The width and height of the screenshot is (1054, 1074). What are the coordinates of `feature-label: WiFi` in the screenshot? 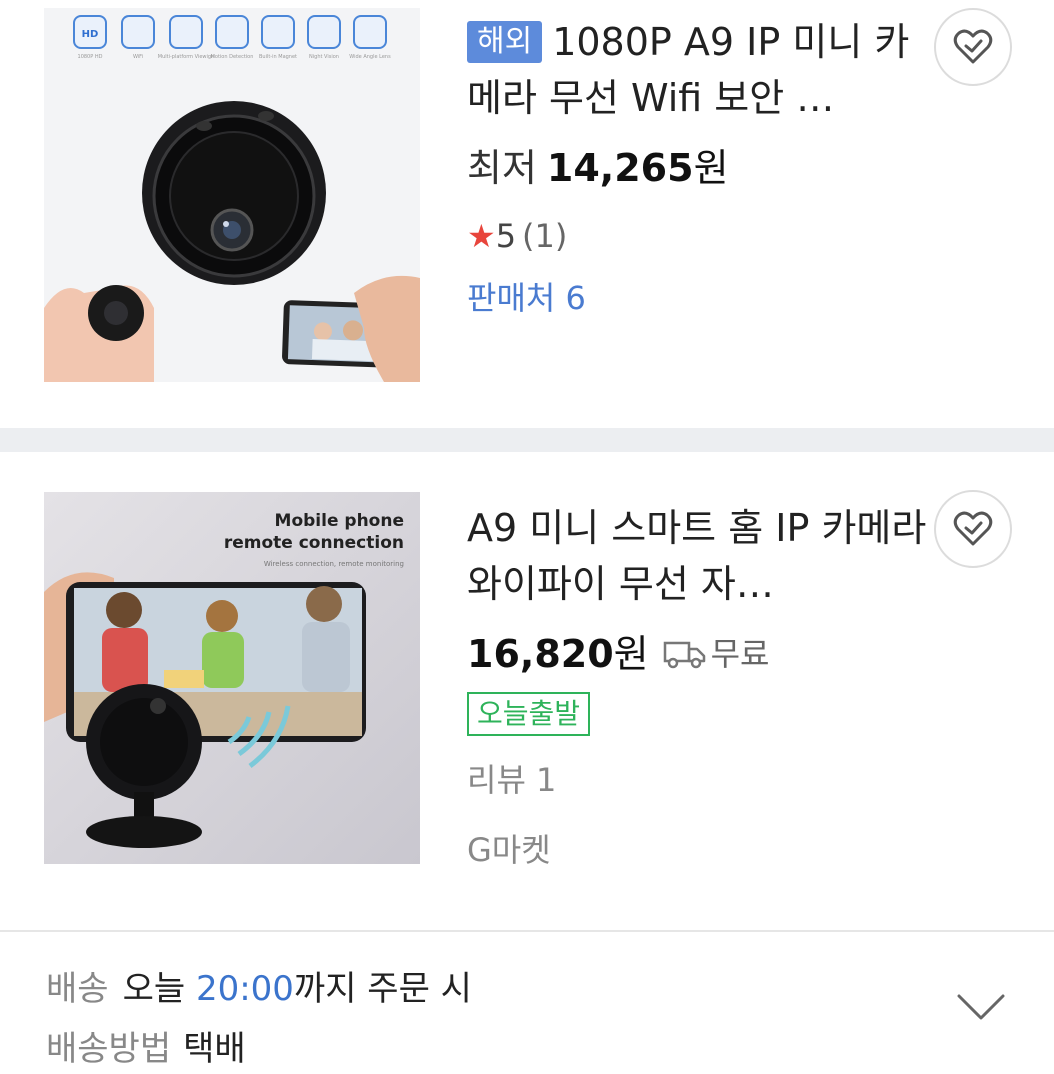 It's located at (138, 57).